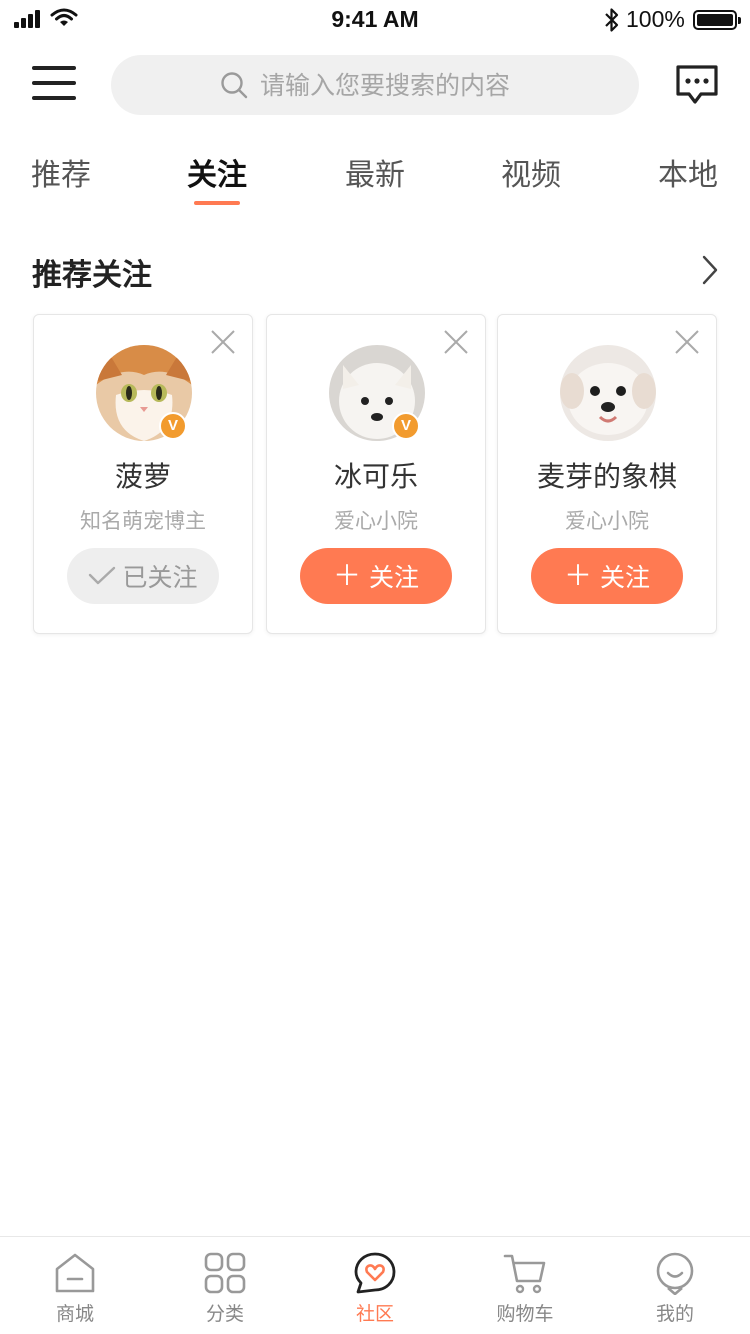  I want to click on tab-recommend: 推荐, so click(61, 172).